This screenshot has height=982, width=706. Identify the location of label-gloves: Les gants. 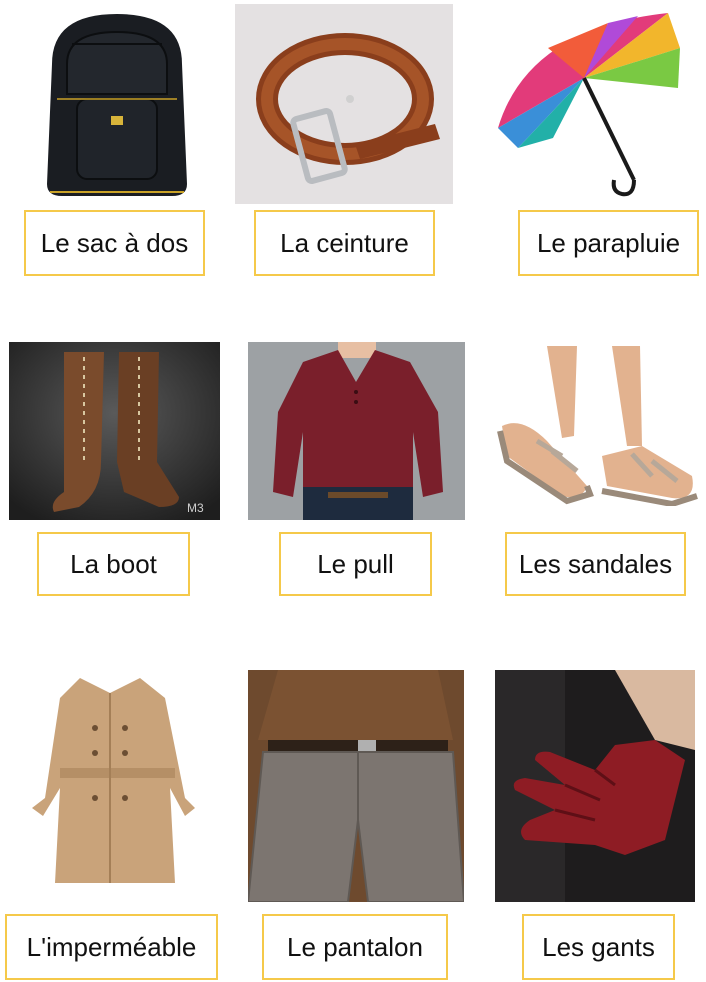
(598, 947).